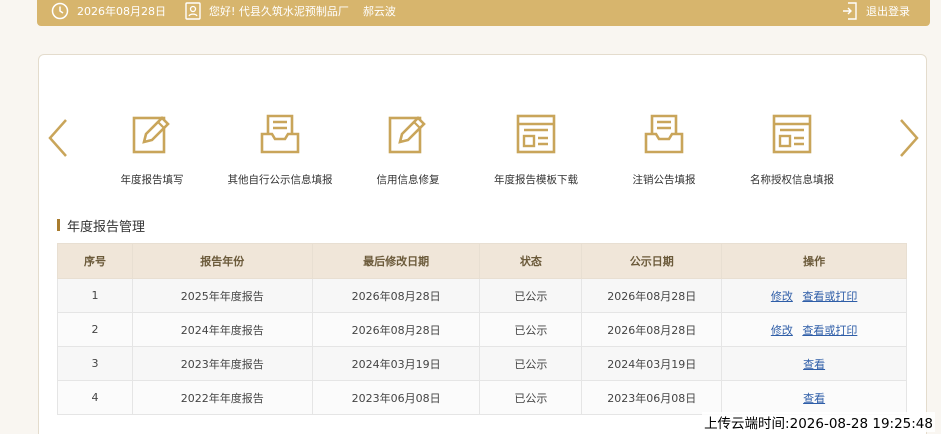 The height and width of the screenshot is (434, 941). What do you see at coordinates (222, 397) in the screenshot?
I see `cell-year: 2022年年度报告` at bounding box center [222, 397].